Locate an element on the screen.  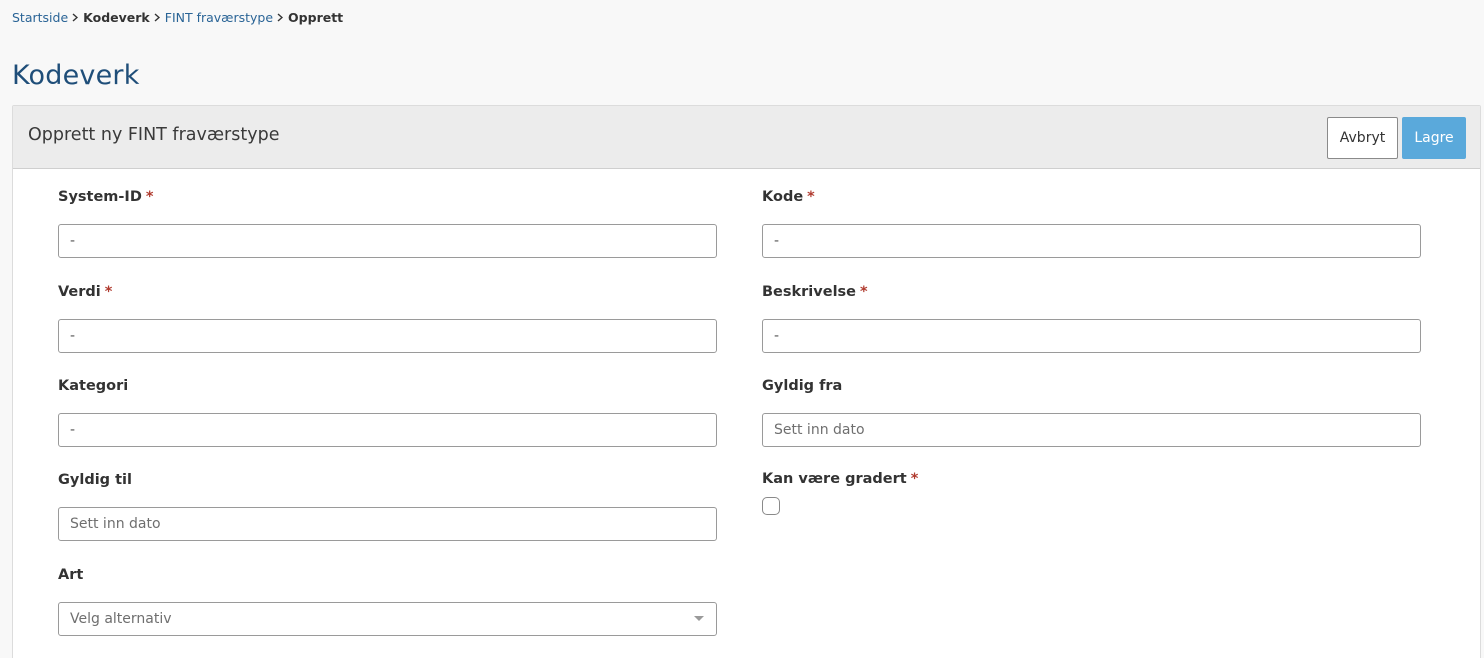
art-select-placeholder: Velg alternativ is located at coordinates (121, 619).